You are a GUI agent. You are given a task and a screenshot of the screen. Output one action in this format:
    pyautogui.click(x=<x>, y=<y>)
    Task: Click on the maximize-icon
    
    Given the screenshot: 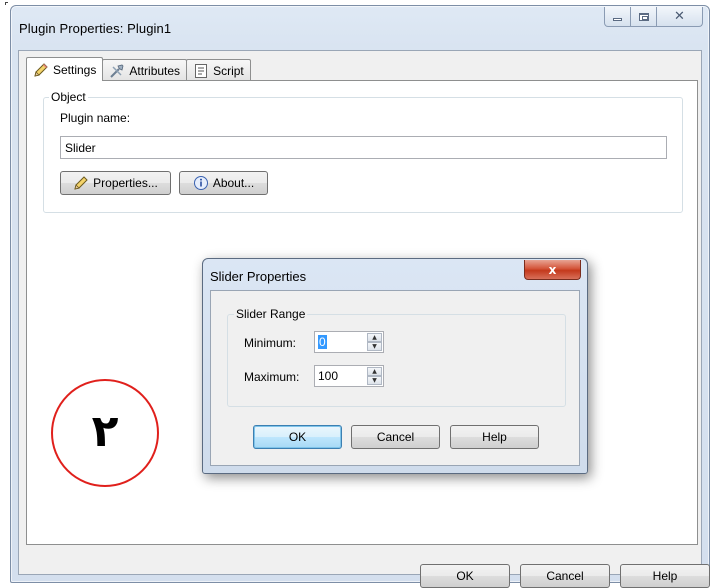 What is the action you would take?
    pyautogui.click(x=643, y=16)
    